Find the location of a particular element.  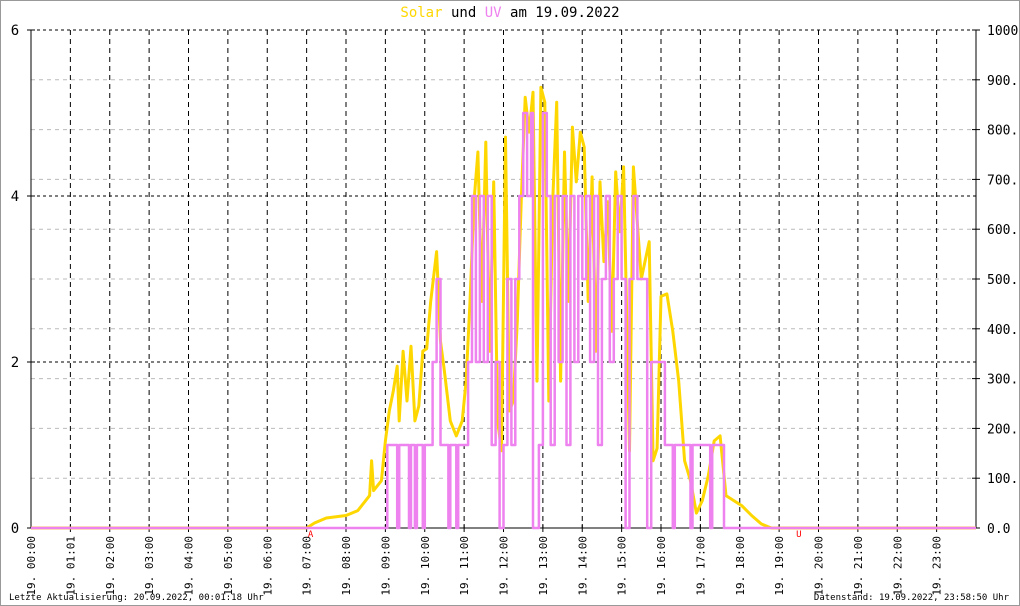

right-axis-tick-label: 800.0 is located at coordinates (1003, 131).